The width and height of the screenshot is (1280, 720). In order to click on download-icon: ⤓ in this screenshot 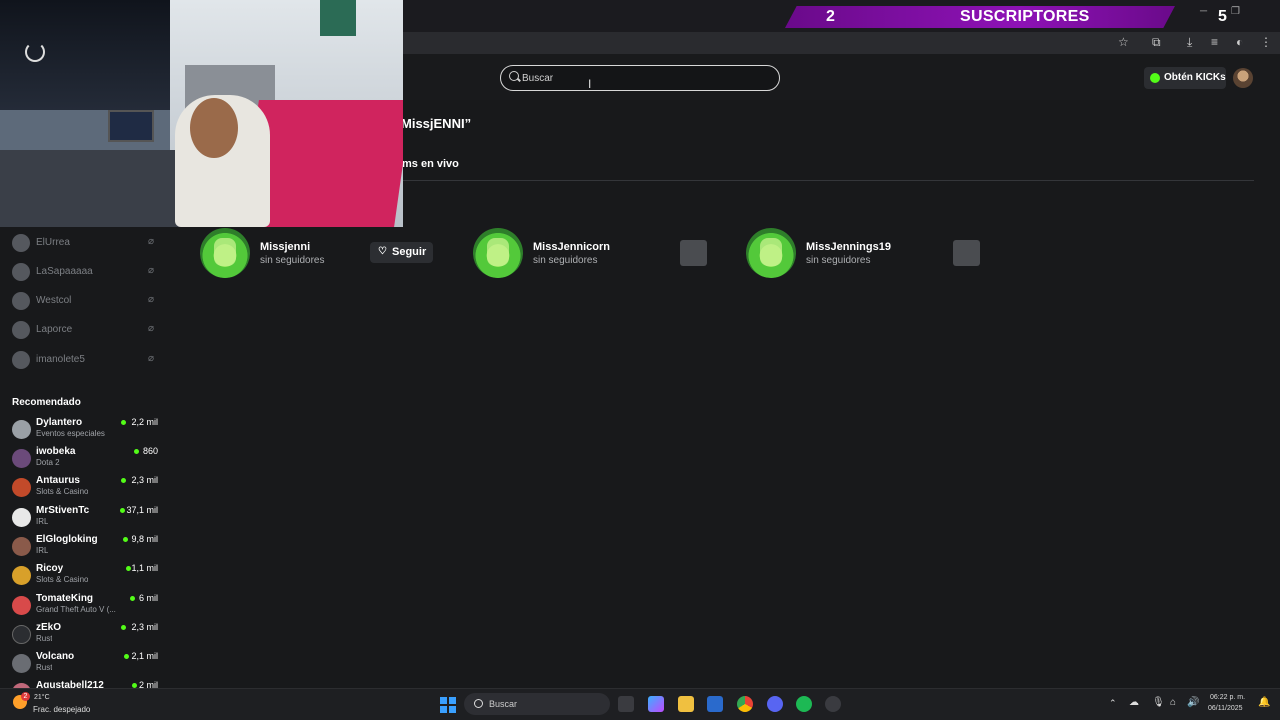, I will do `click(1189, 42)`.